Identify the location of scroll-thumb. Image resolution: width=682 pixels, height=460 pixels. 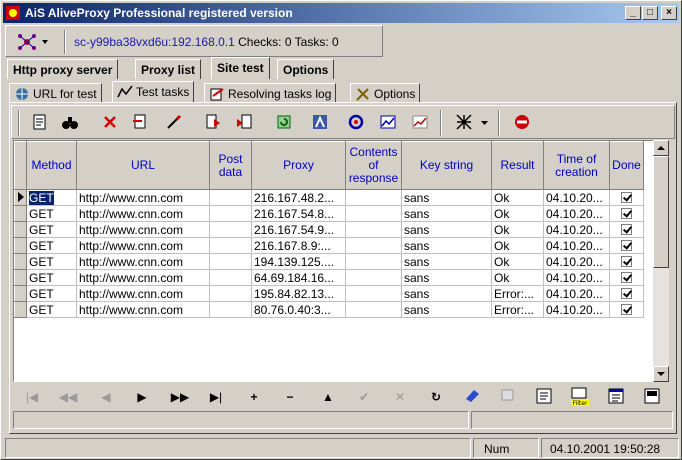
(661, 212).